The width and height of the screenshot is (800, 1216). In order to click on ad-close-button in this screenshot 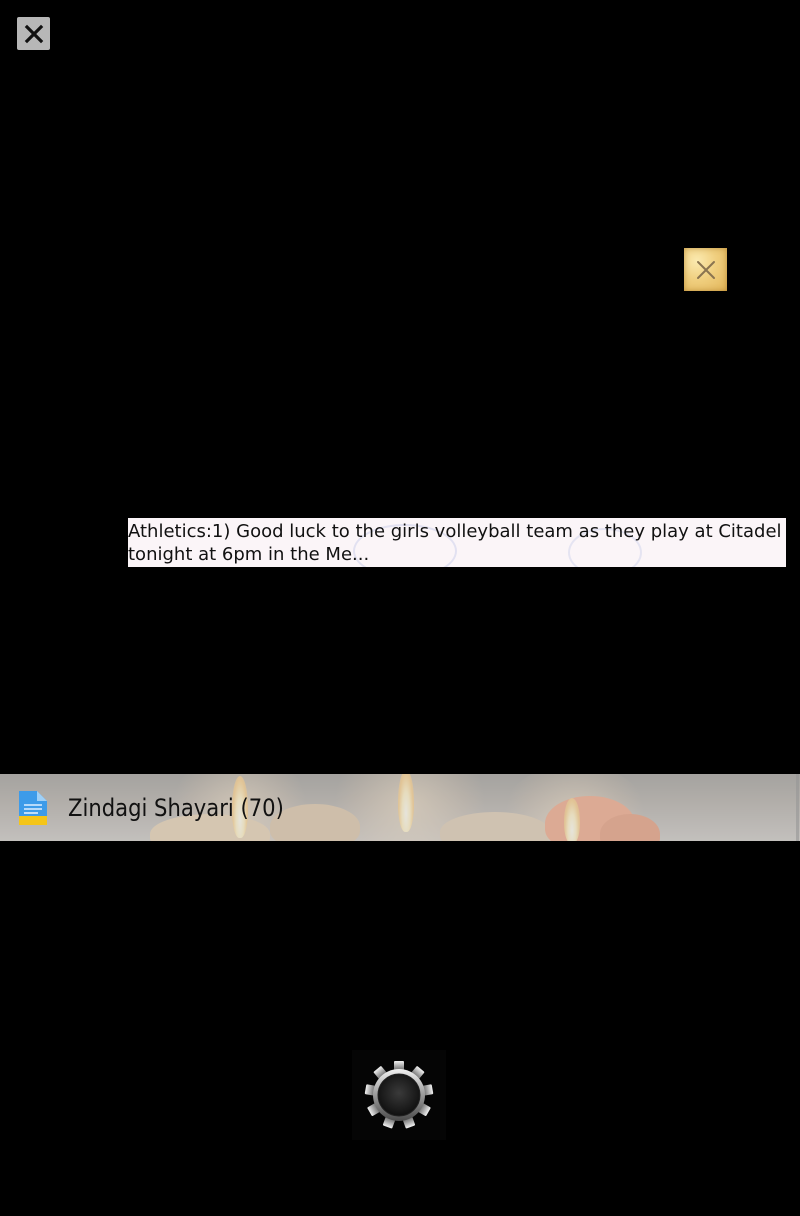, I will do `click(705, 269)`.